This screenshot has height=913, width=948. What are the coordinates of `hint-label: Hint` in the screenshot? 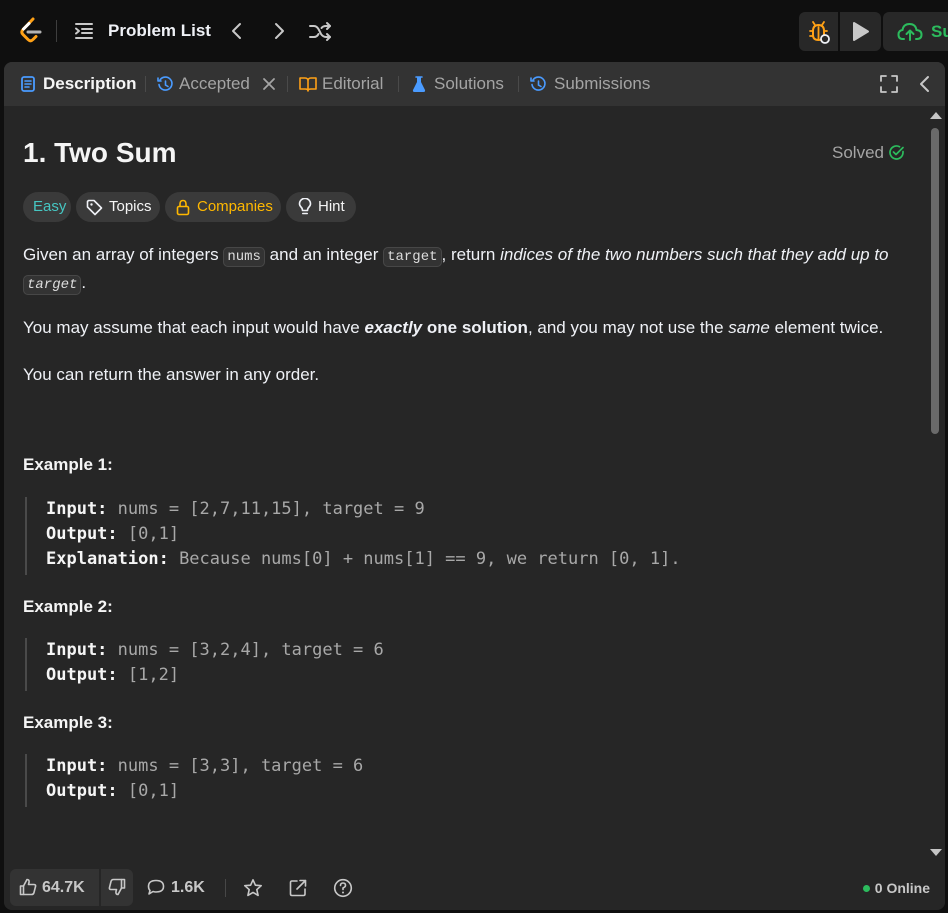 It's located at (331, 206).